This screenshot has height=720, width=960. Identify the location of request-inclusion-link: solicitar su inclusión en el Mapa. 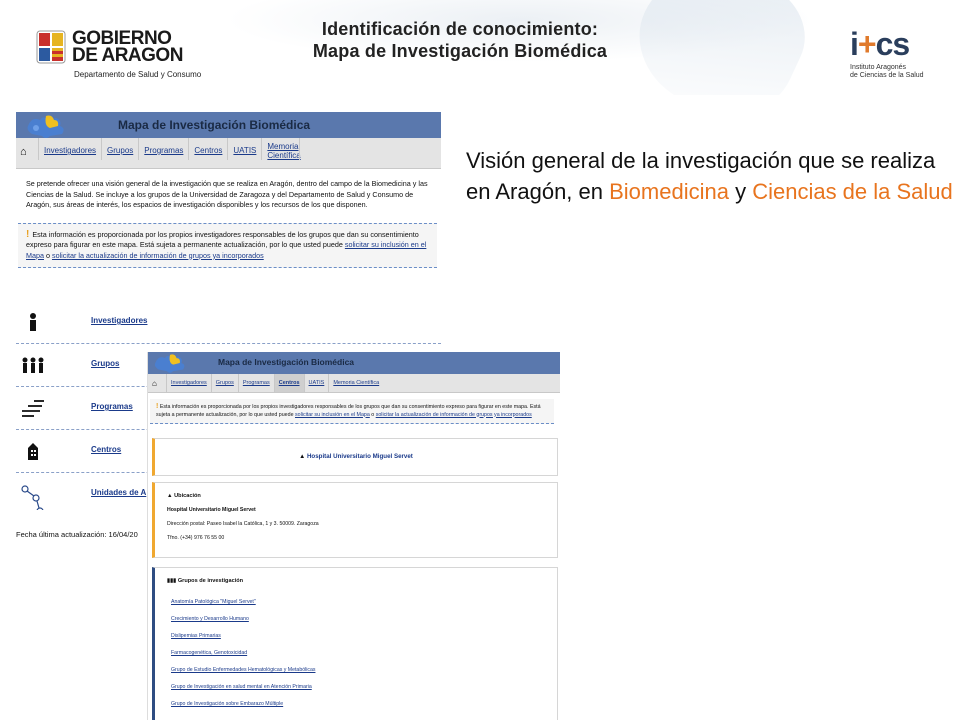
(332, 415).